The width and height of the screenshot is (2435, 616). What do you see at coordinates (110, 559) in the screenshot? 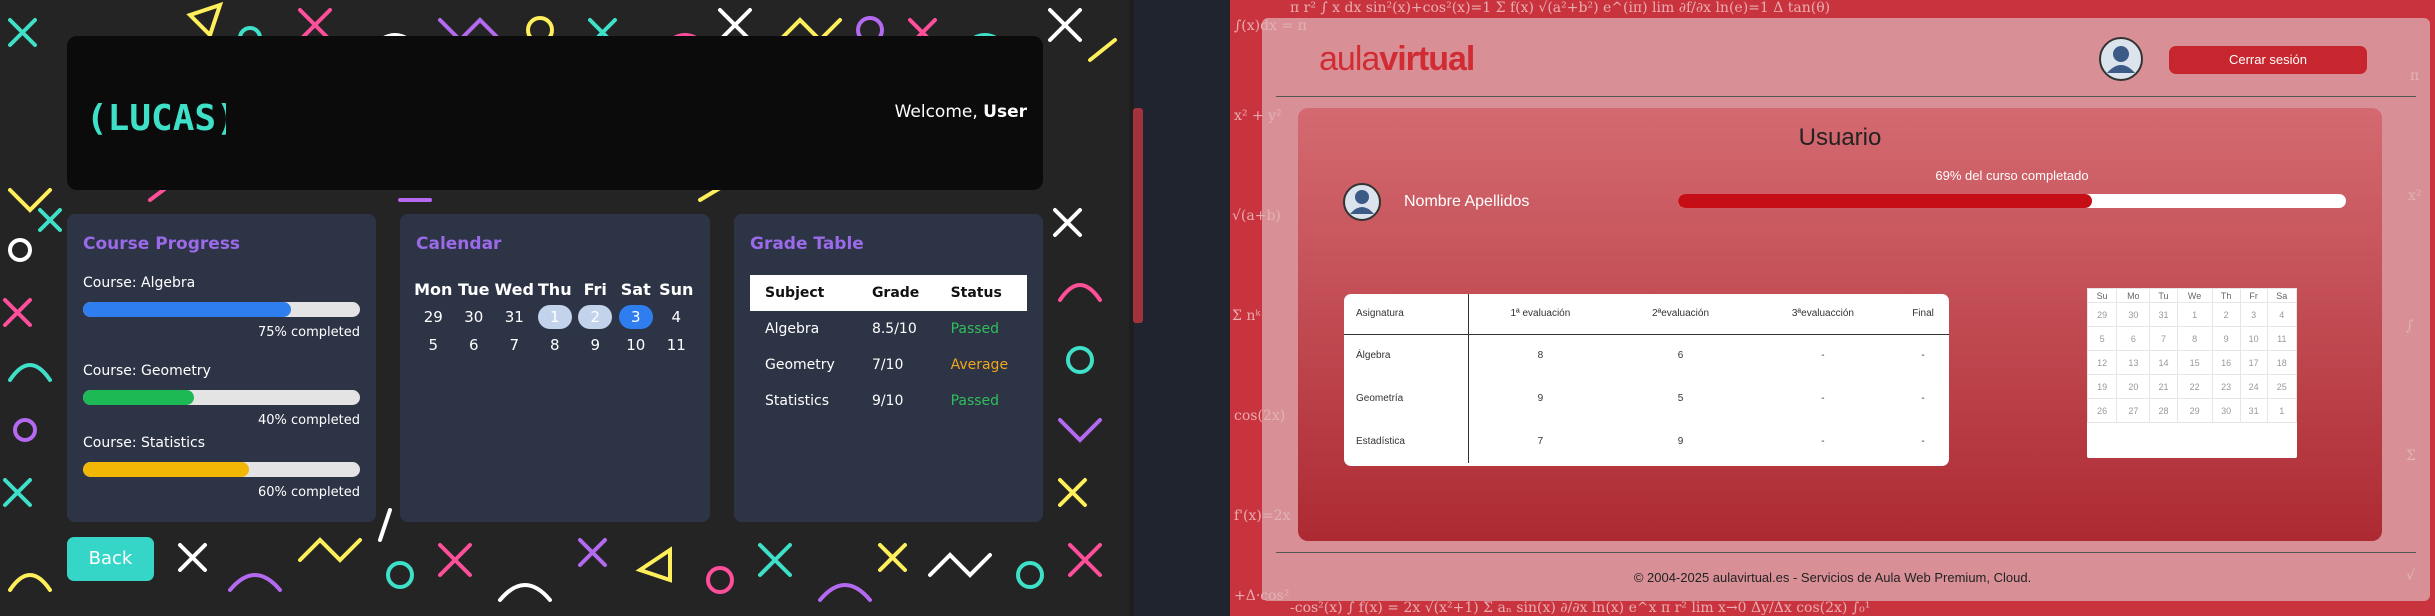
I see `back-button: Back` at bounding box center [110, 559].